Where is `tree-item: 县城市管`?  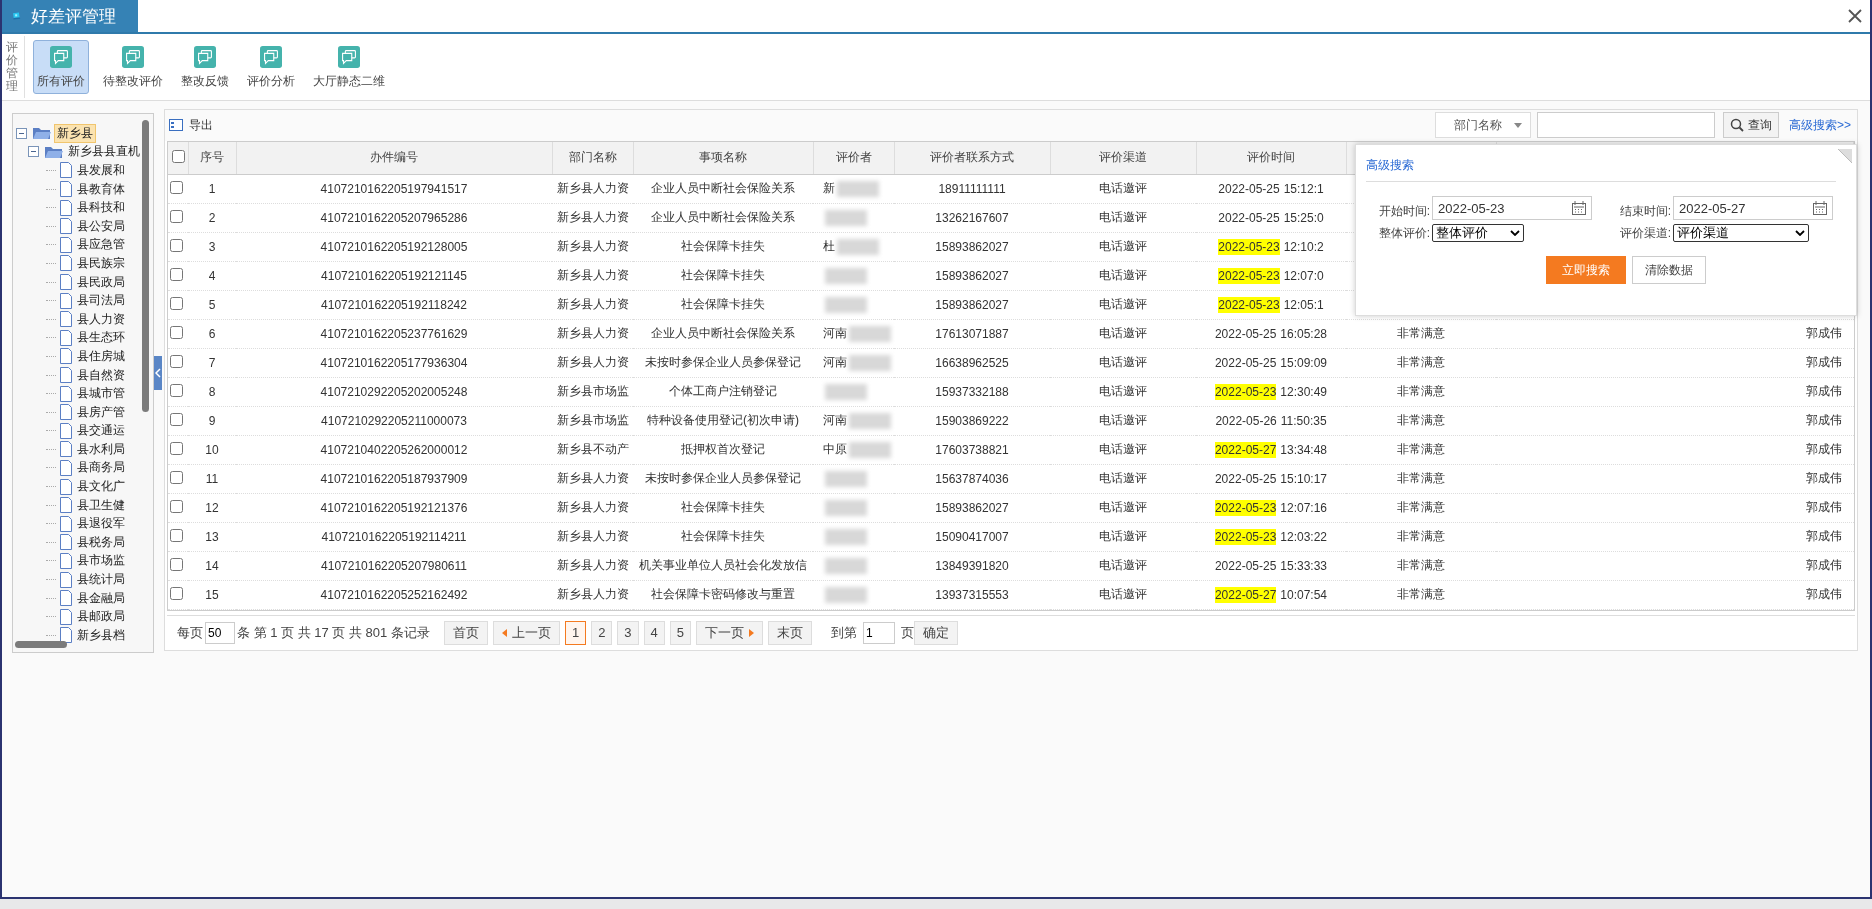 tree-item: 县城市管 is located at coordinates (101, 394).